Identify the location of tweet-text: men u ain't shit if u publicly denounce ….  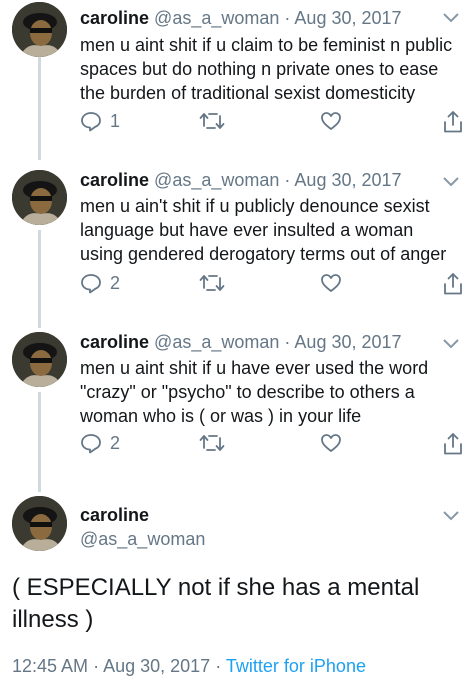
(273, 230).